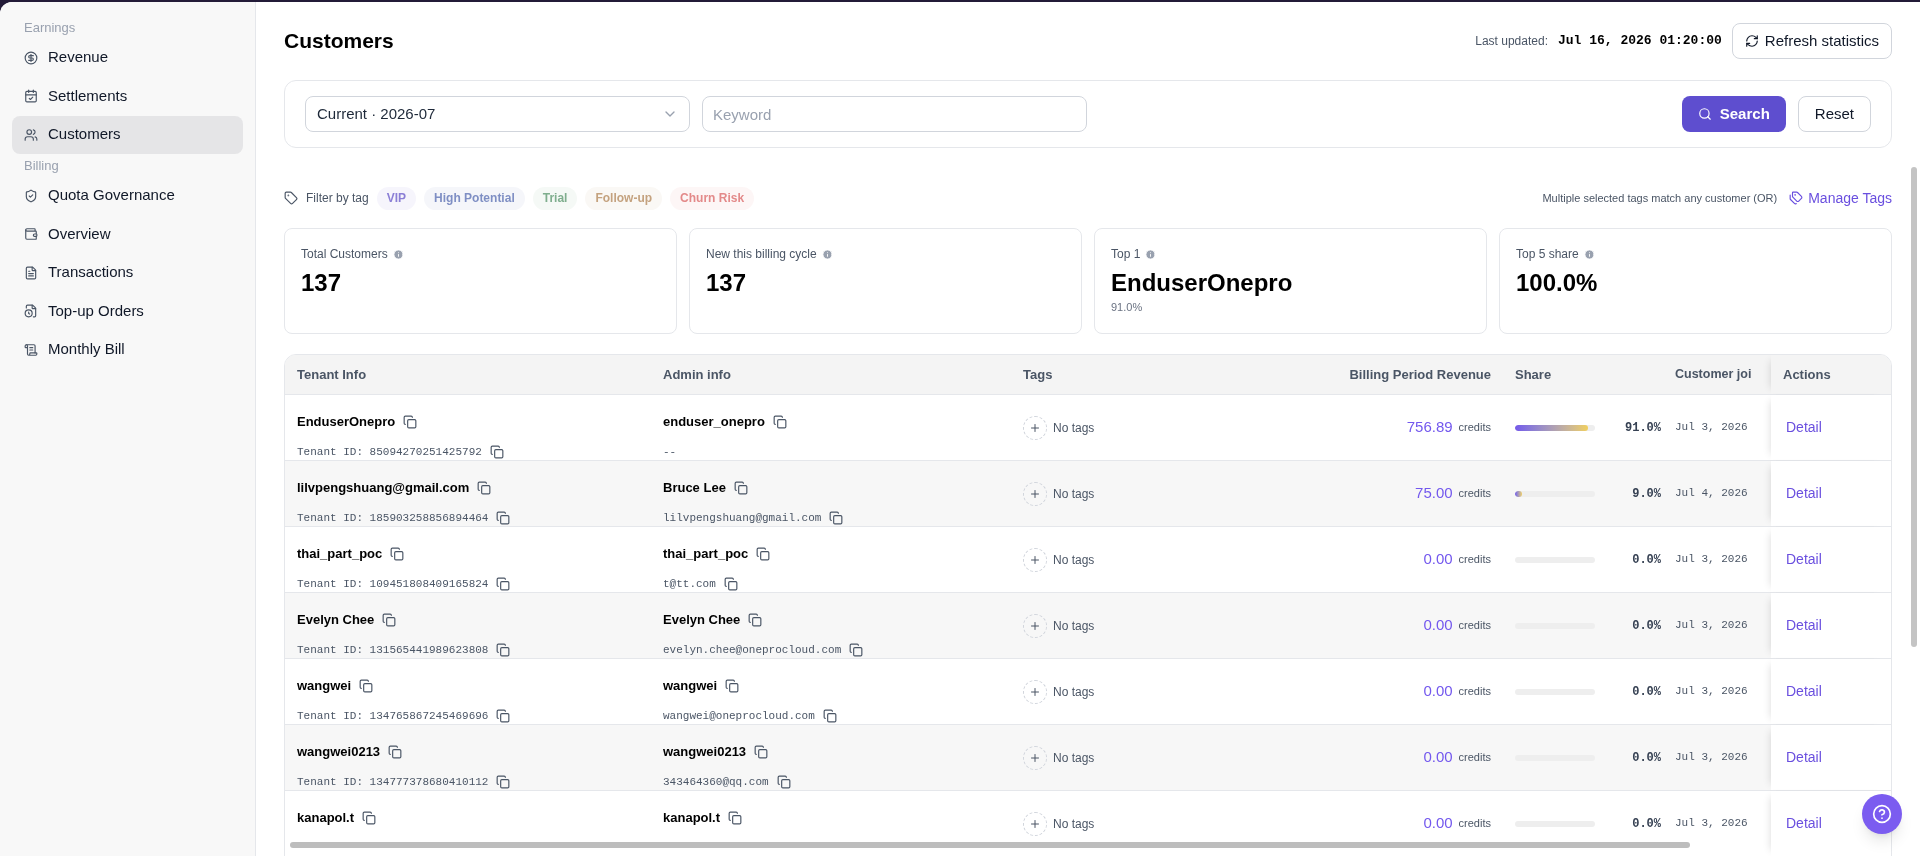 The image size is (1920, 856). I want to click on tenant-name: wangwei0213, so click(339, 752).